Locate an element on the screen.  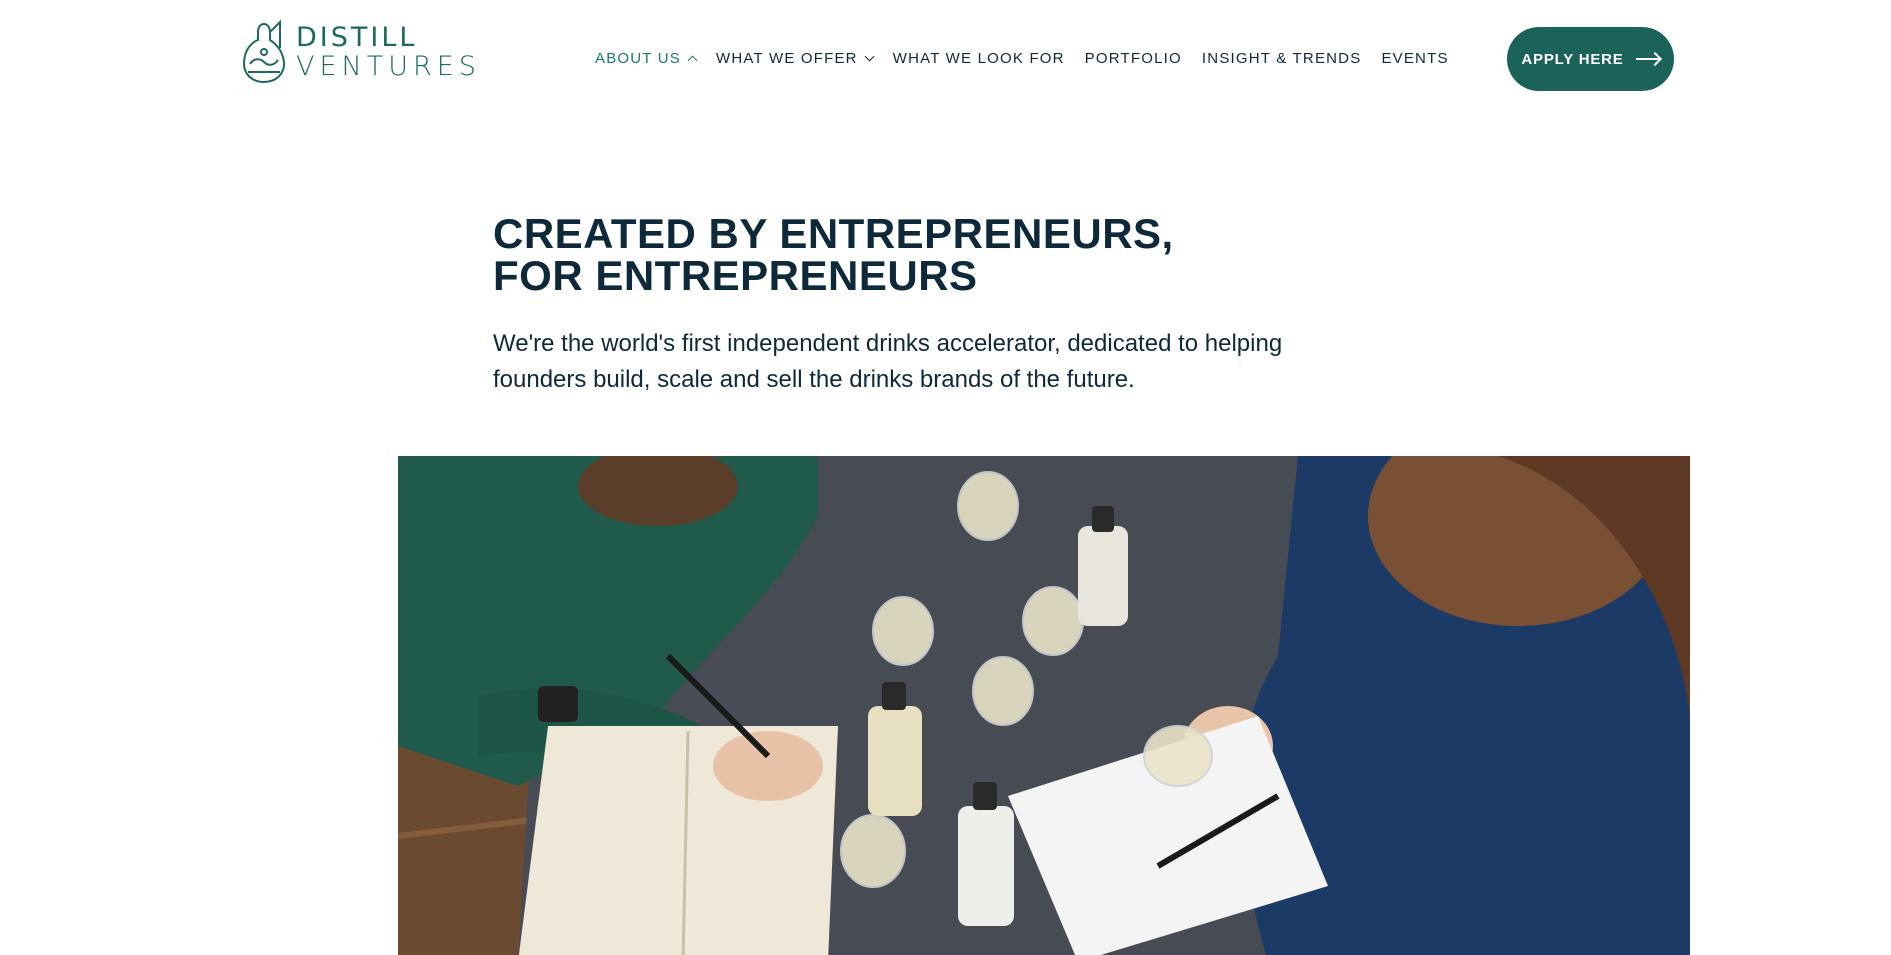
nav-portfolio: PORTFOLIO is located at coordinates (1133, 58).